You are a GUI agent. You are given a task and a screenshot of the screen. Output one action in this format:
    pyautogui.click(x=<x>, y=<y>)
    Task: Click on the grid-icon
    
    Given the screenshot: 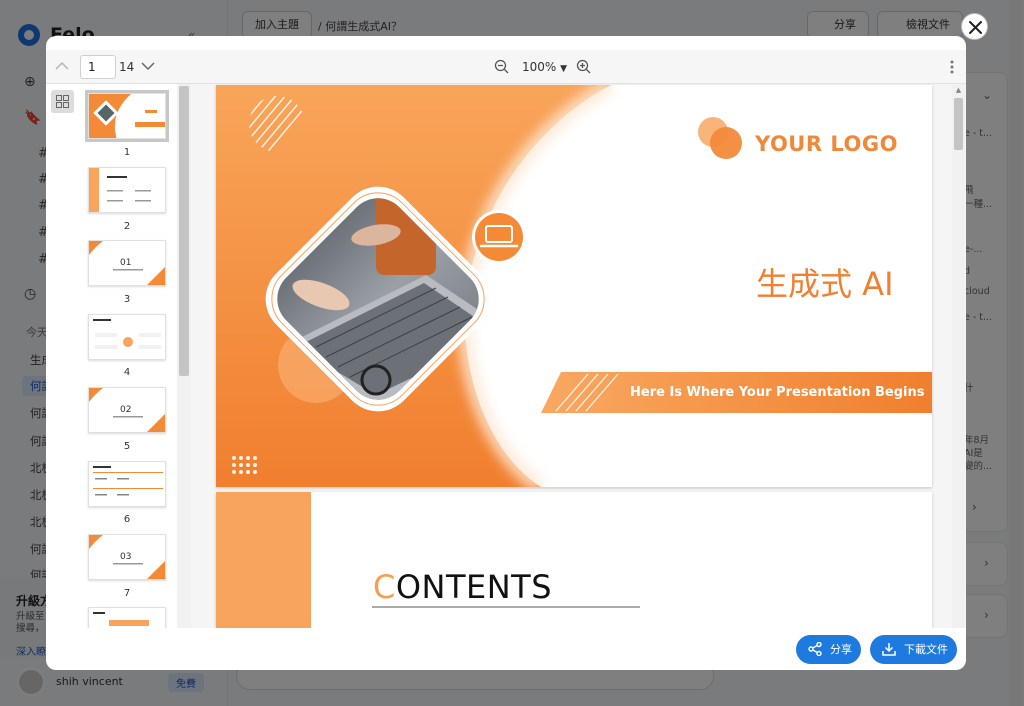 What is the action you would take?
    pyautogui.click(x=62, y=101)
    